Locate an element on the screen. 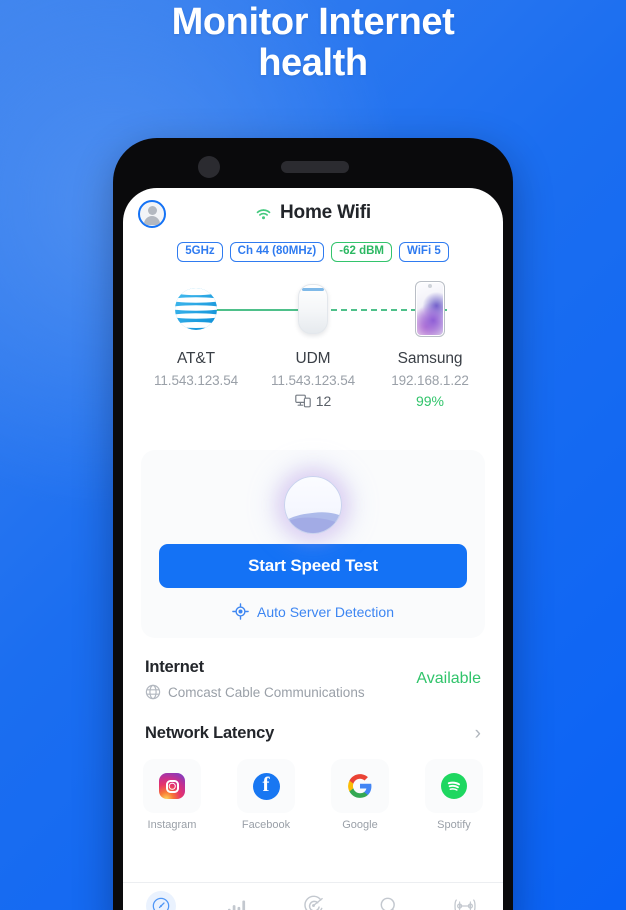  badge-band: 5GHz is located at coordinates (200, 252).